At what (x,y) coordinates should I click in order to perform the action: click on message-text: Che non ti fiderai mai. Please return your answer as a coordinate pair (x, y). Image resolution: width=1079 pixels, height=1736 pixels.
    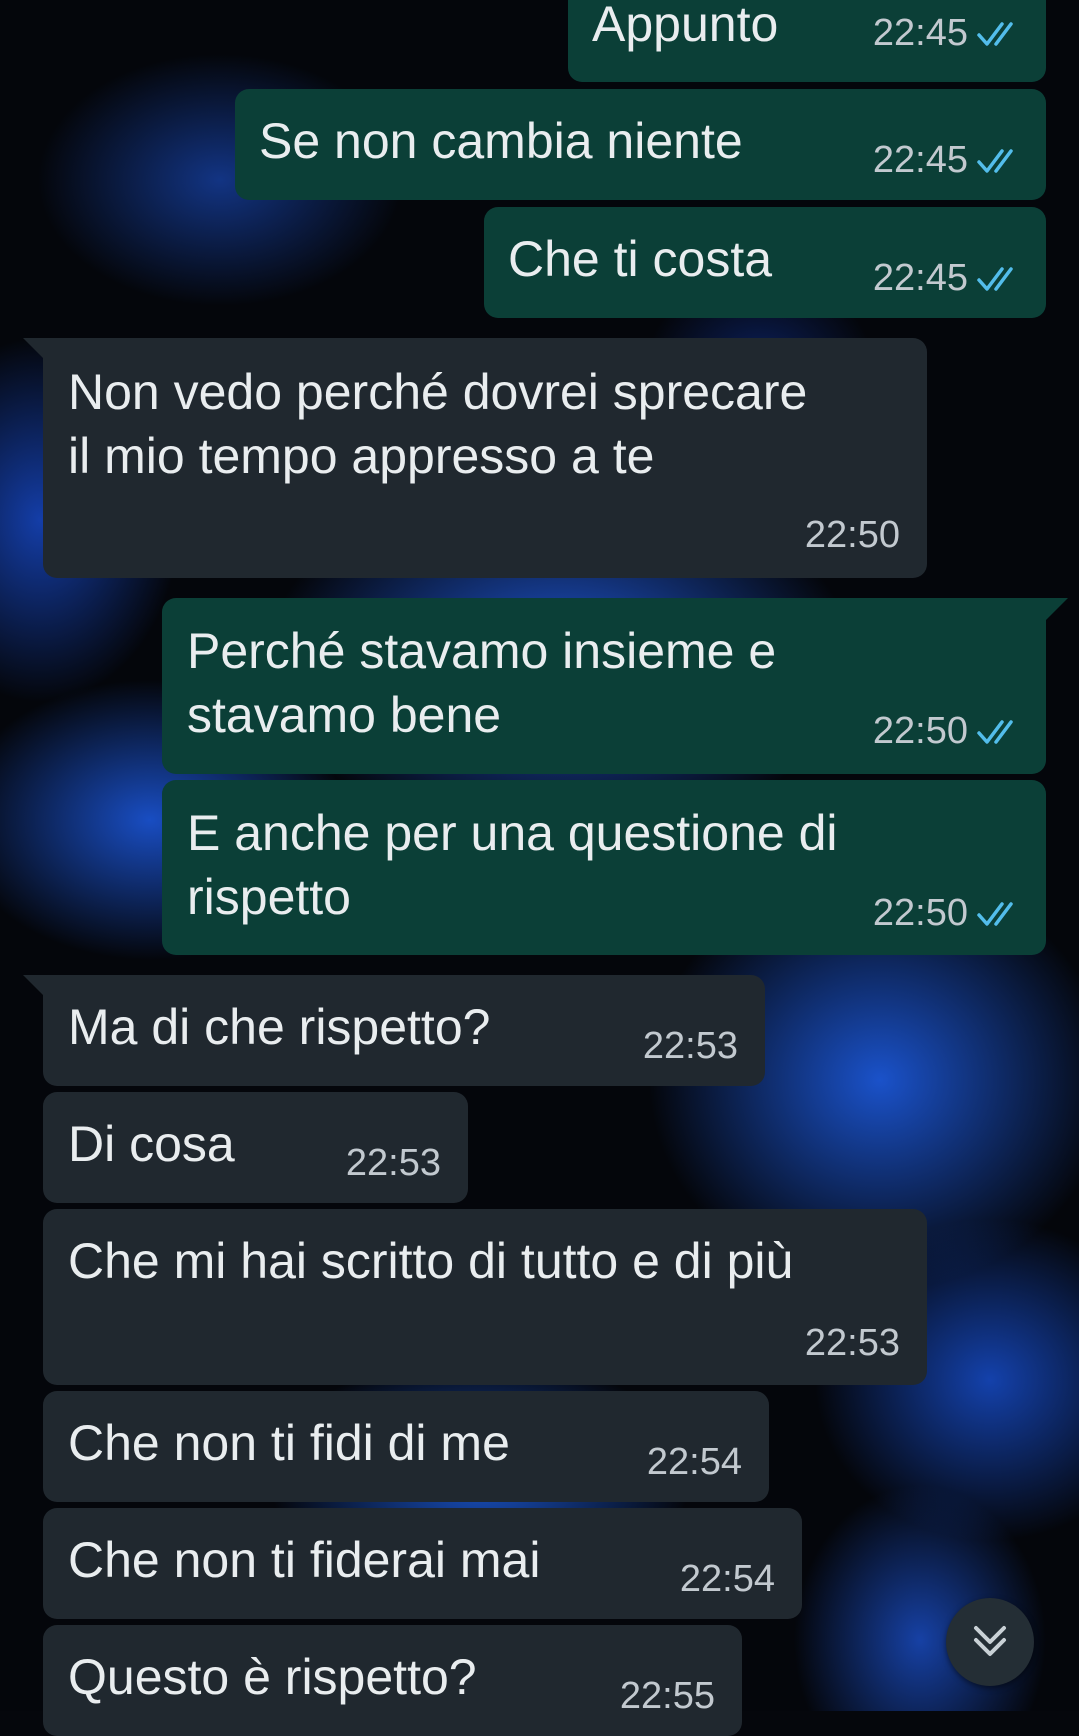
    Looking at the image, I should click on (304, 1560).